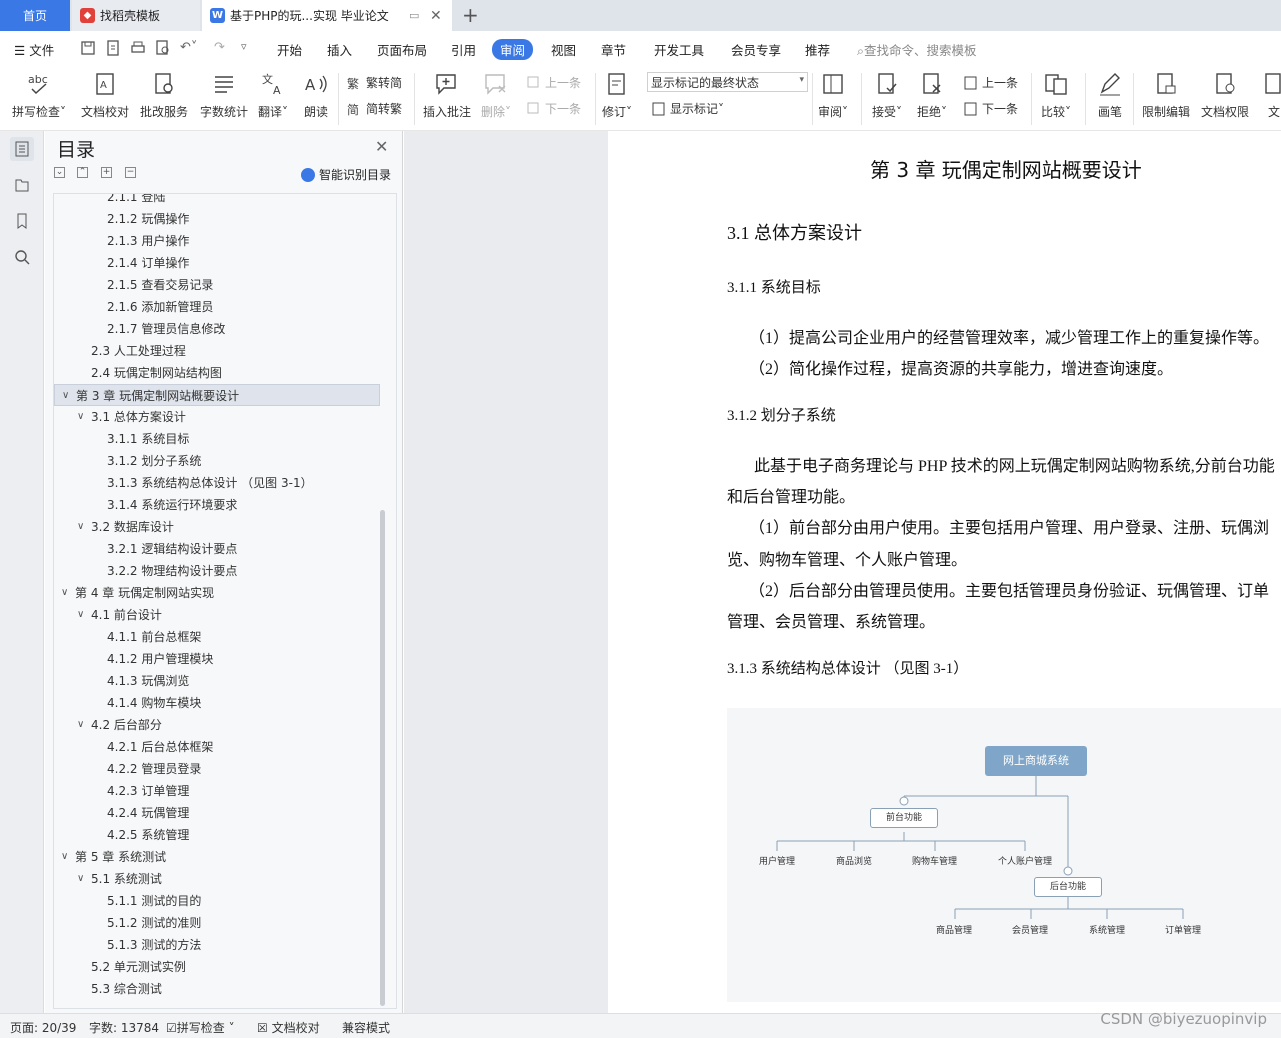 The width and height of the screenshot is (1281, 1038). Describe the element at coordinates (124, 1027) in the screenshot. I see `word-count: 字数: 13784` at that location.